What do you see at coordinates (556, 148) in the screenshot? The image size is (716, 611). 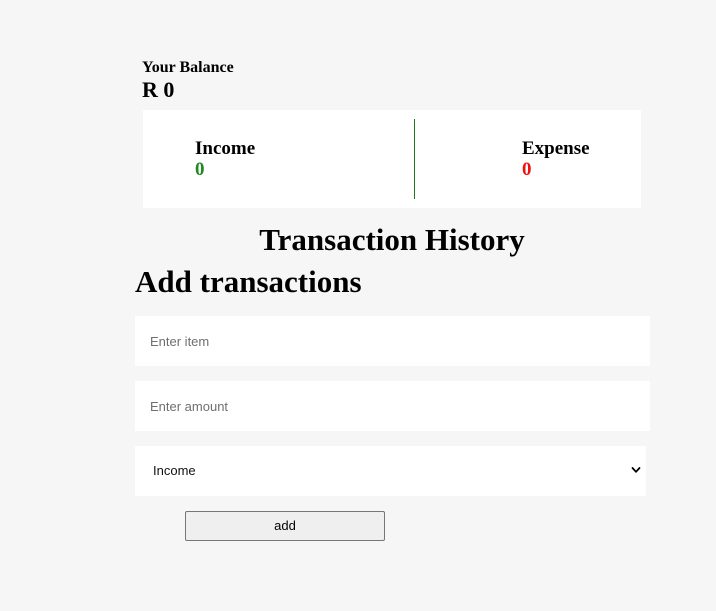 I see `expense-label: Expense` at bounding box center [556, 148].